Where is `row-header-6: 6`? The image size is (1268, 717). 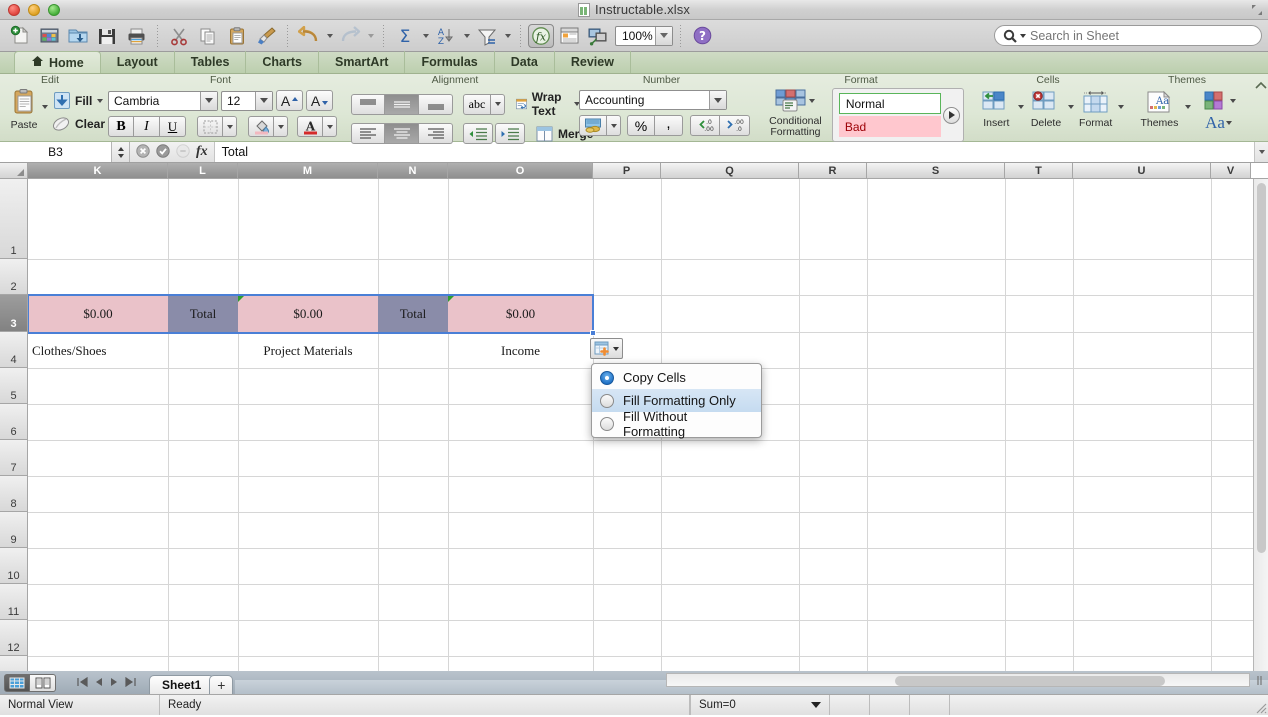
row-header-6: 6 is located at coordinates (13, 422).